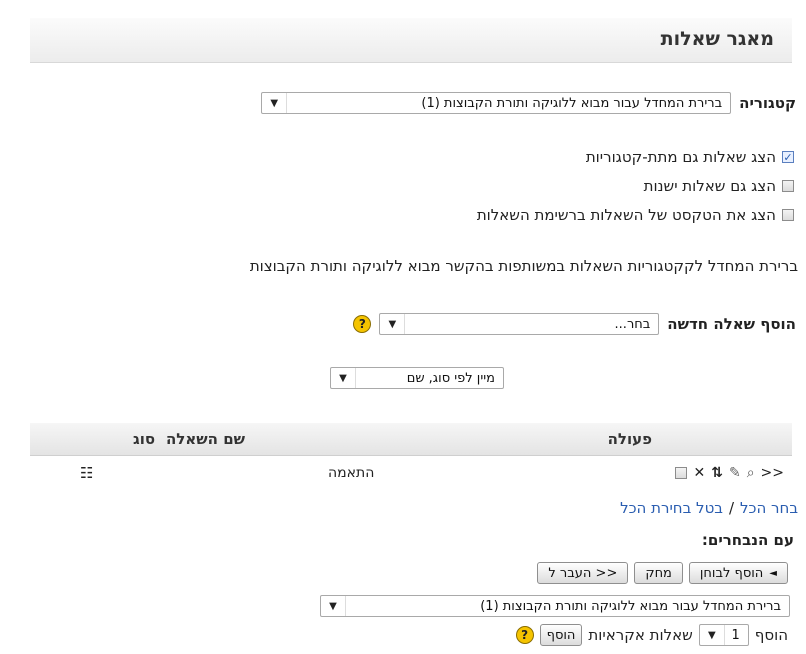 The height and width of the screenshot is (654, 806). I want to click on random-suffix: שאלות אקראיות, so click(640, 635).